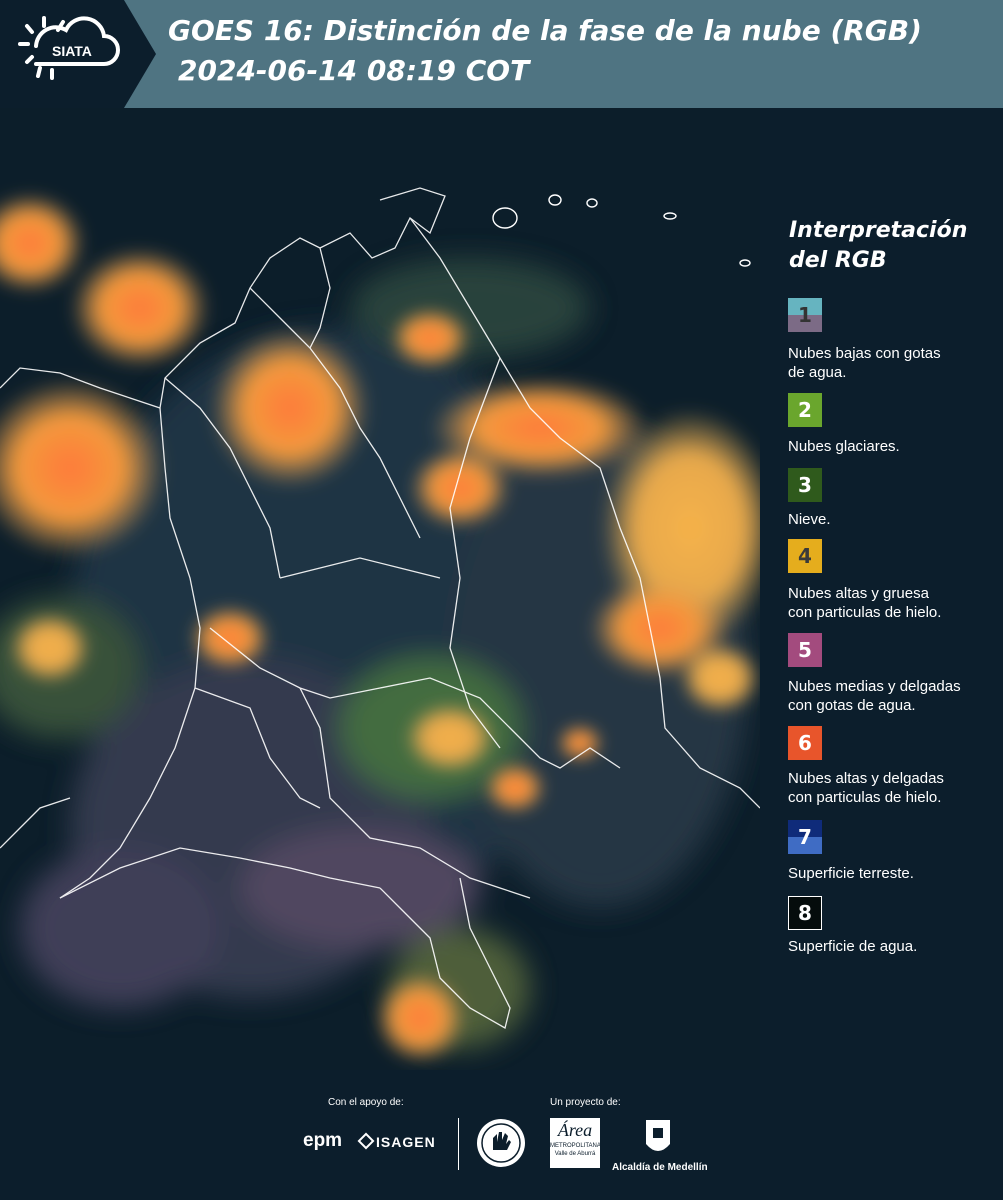  I want to click on svg-text: SIATA, so click(72, 51).